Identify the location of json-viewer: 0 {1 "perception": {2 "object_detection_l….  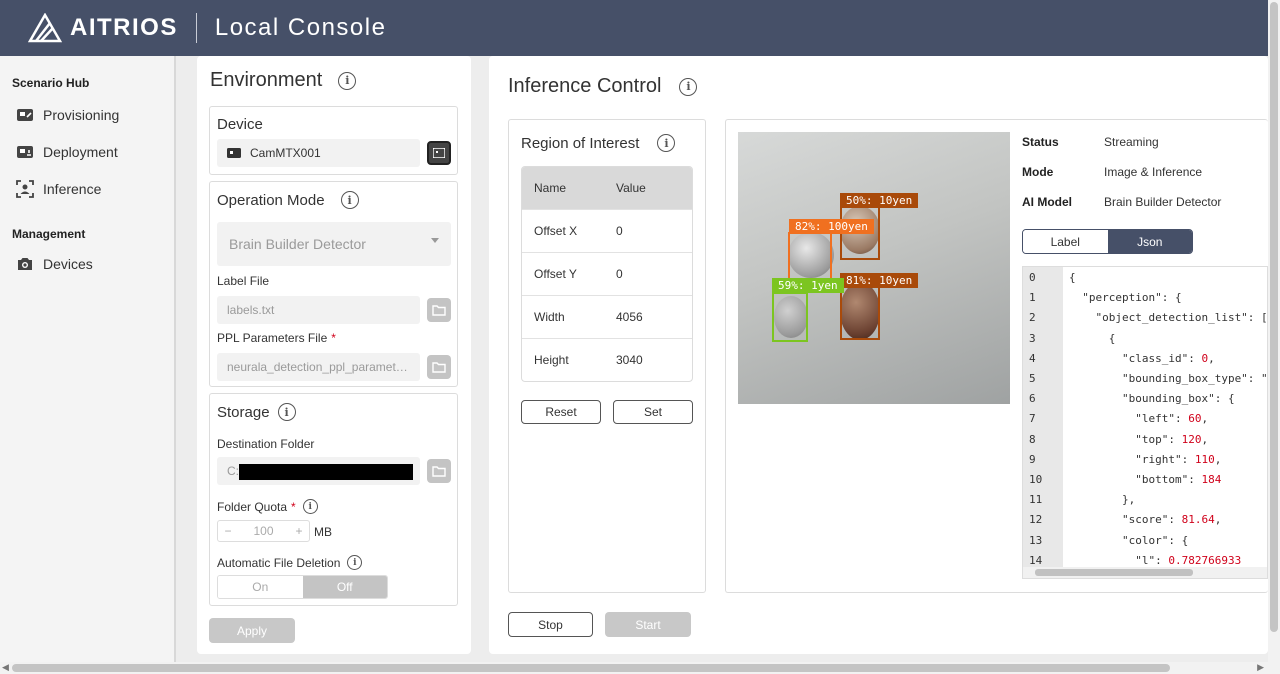
(1145, 422).